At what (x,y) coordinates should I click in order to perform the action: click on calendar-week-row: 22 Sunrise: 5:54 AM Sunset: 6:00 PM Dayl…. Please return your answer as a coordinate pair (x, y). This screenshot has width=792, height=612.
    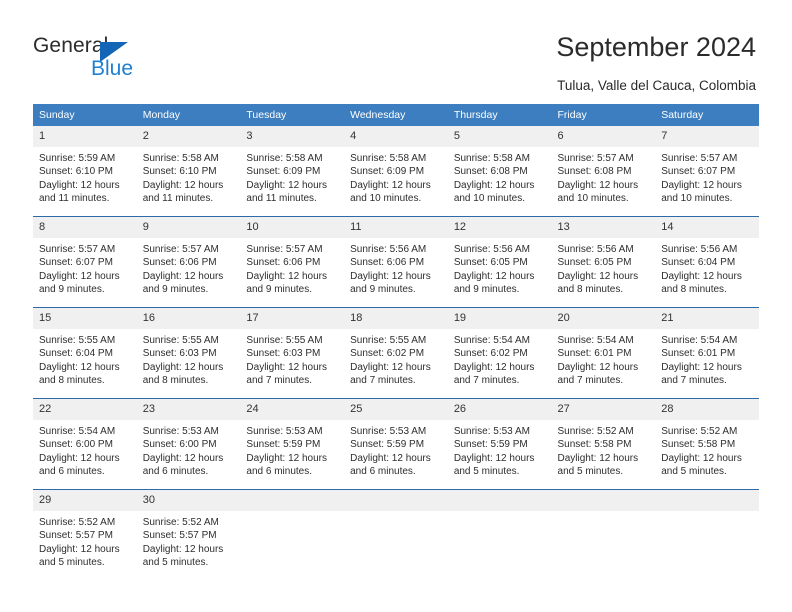
    Looking at the image, I should click on (396, 444).